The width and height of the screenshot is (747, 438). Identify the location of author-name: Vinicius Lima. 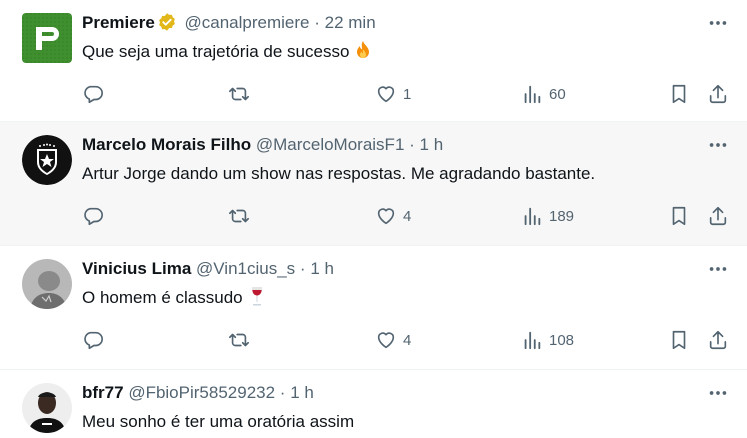
(136, 268).